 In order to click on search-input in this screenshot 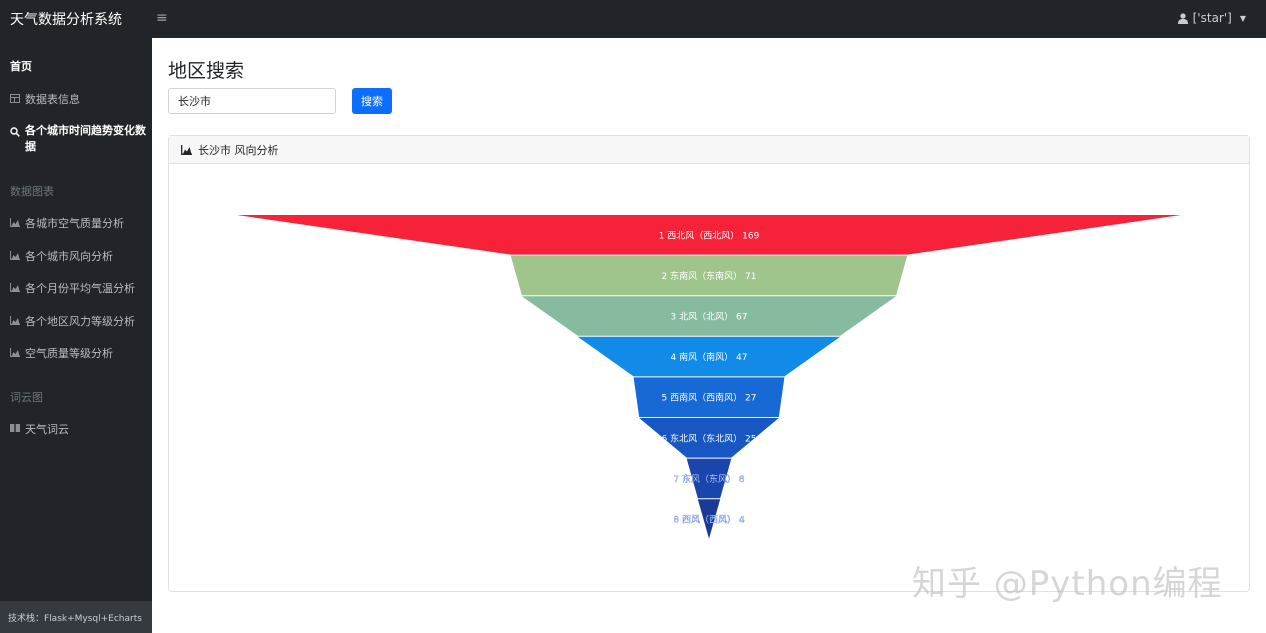, I will do `click(252, 101)`.